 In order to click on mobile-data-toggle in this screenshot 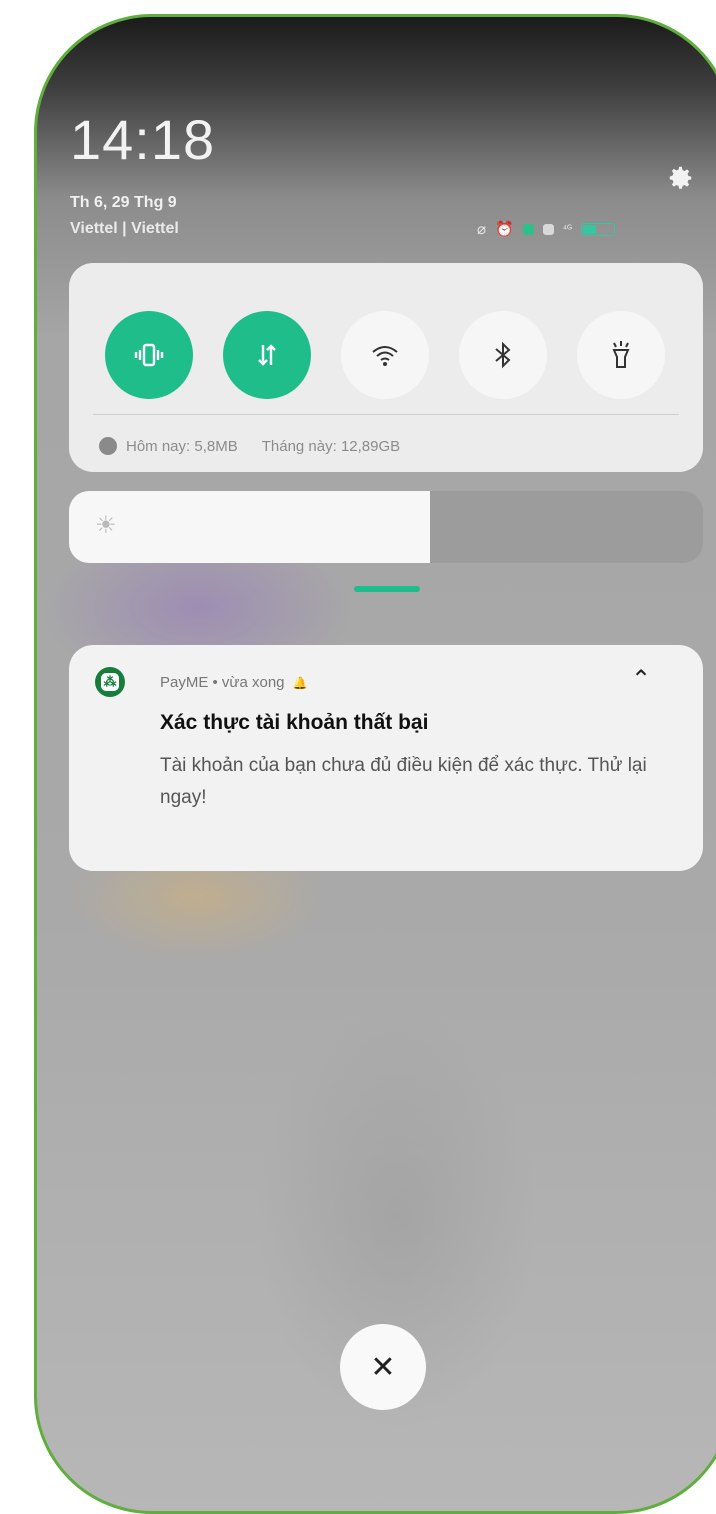, I will do `click(267, 355)`.